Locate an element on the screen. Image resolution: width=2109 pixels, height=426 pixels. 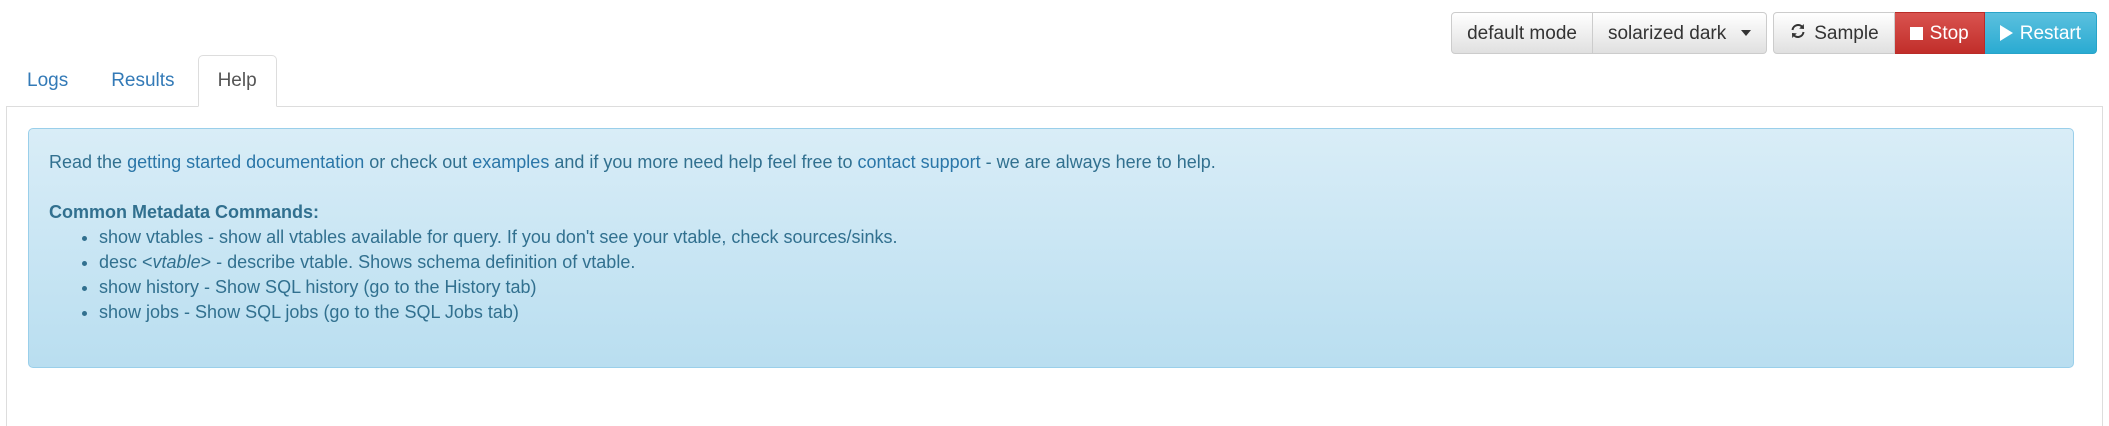
default-mode-label: default mode is located at coordinates (1522, 33).